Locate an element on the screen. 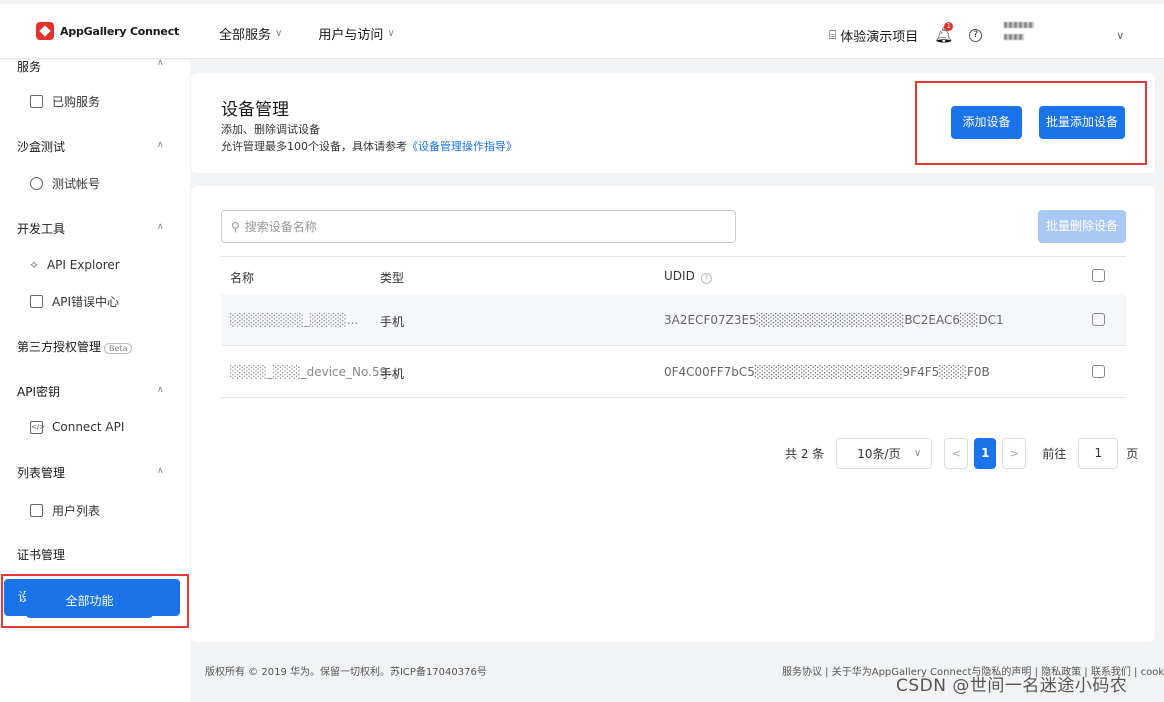  device-udid: 3A2ECF07Z3E5░░░░░░░░░░░░░░░░BC2EAC6░░DC1 is located at coordinates (834, 320).